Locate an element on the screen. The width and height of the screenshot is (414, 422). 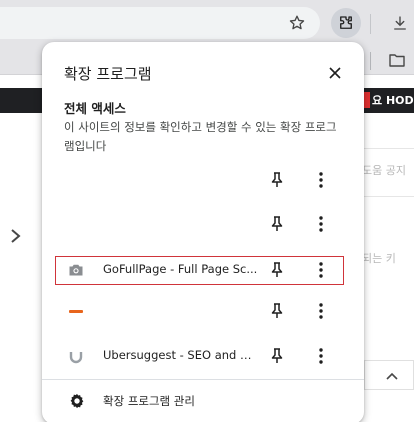
gear-icon is located at coordinates (77, 401).